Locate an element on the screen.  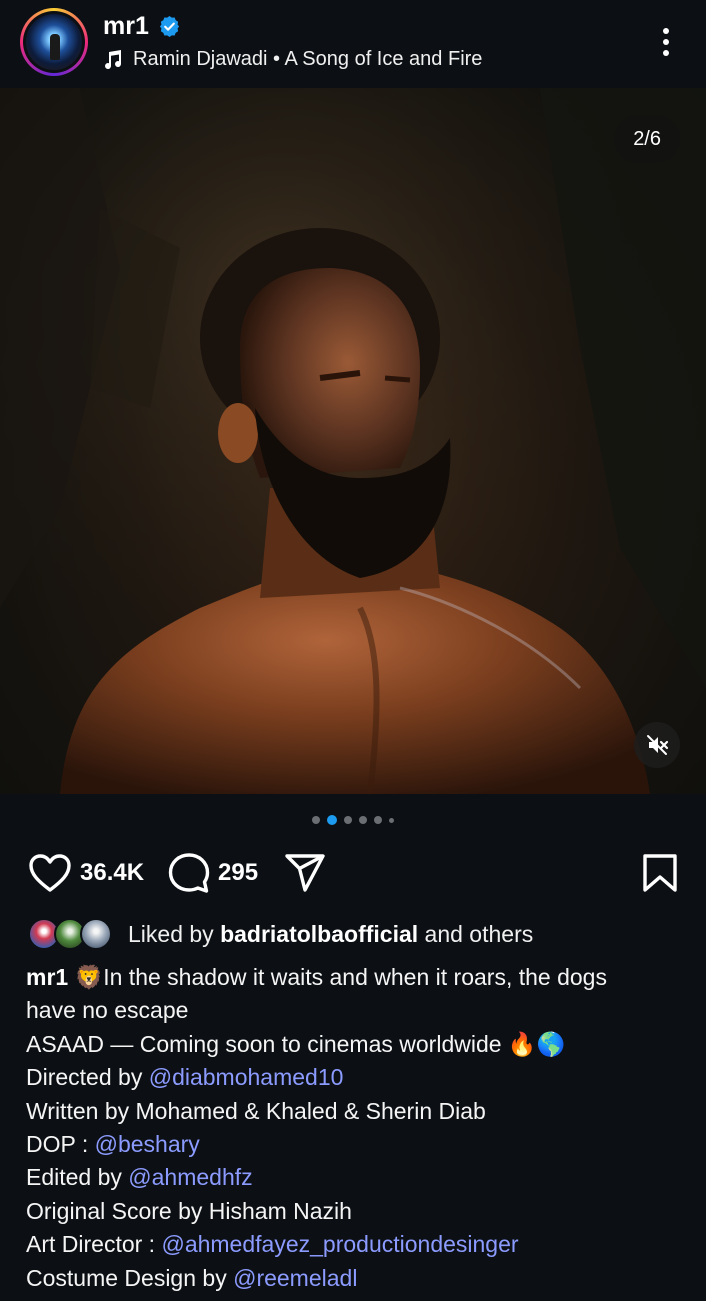
avatar-image is located at coordinates (54, 42).